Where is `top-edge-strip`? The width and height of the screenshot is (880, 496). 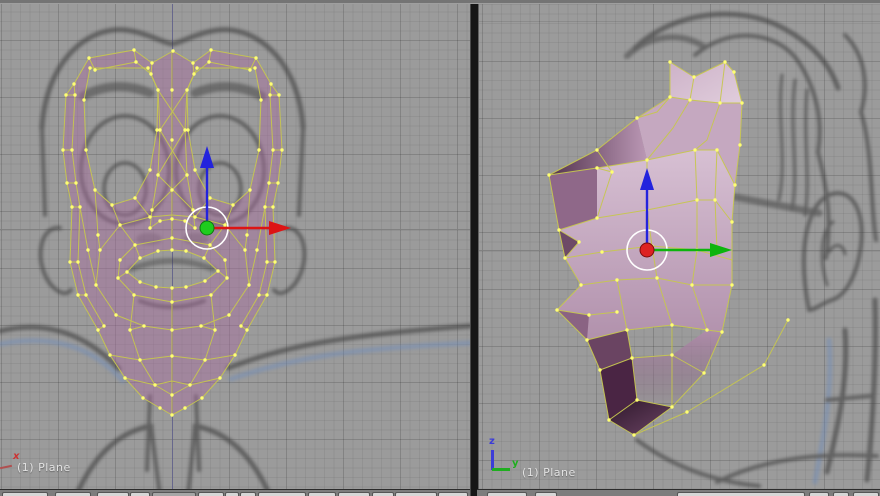
top-edge-strip is located at coordinates (440, 2).